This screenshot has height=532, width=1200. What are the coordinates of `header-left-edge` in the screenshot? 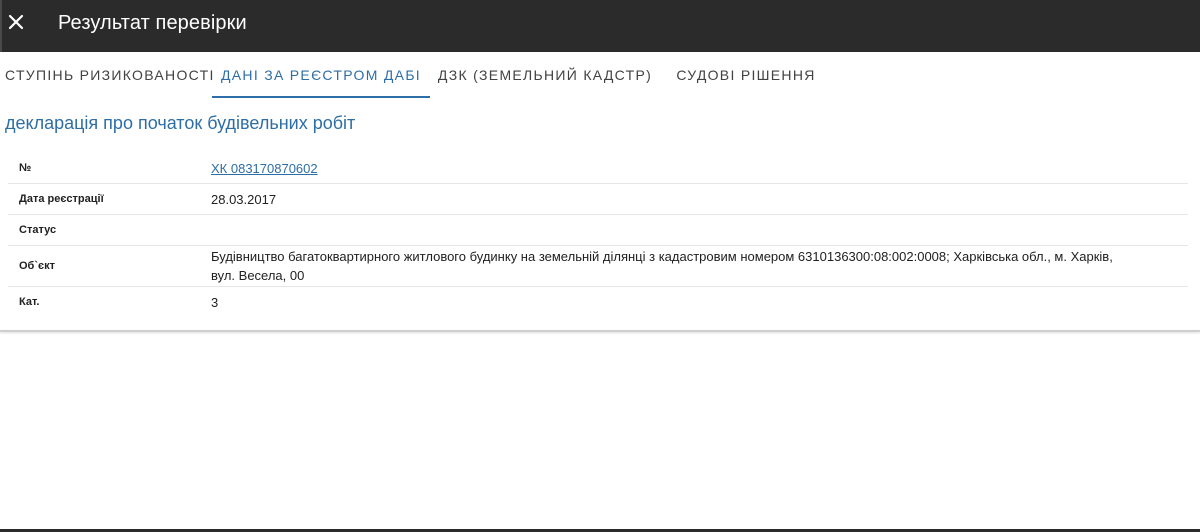 It's located at (1, 26).